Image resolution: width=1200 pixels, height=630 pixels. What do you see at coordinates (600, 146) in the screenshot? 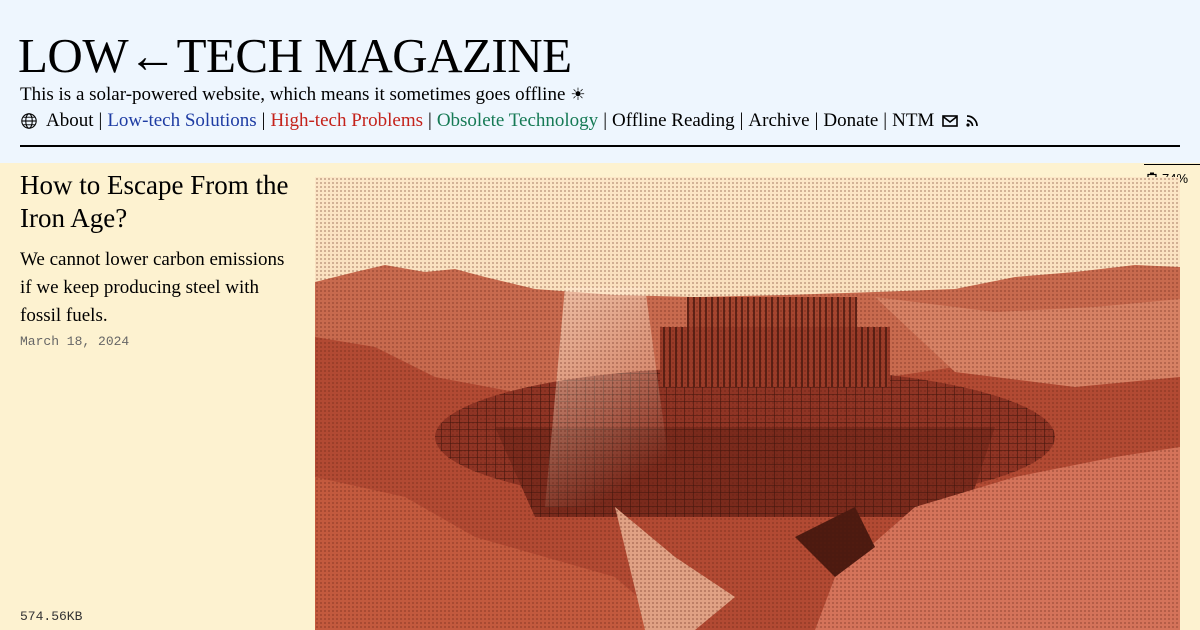
I see `header-divider` at bounding box center [600, 146].